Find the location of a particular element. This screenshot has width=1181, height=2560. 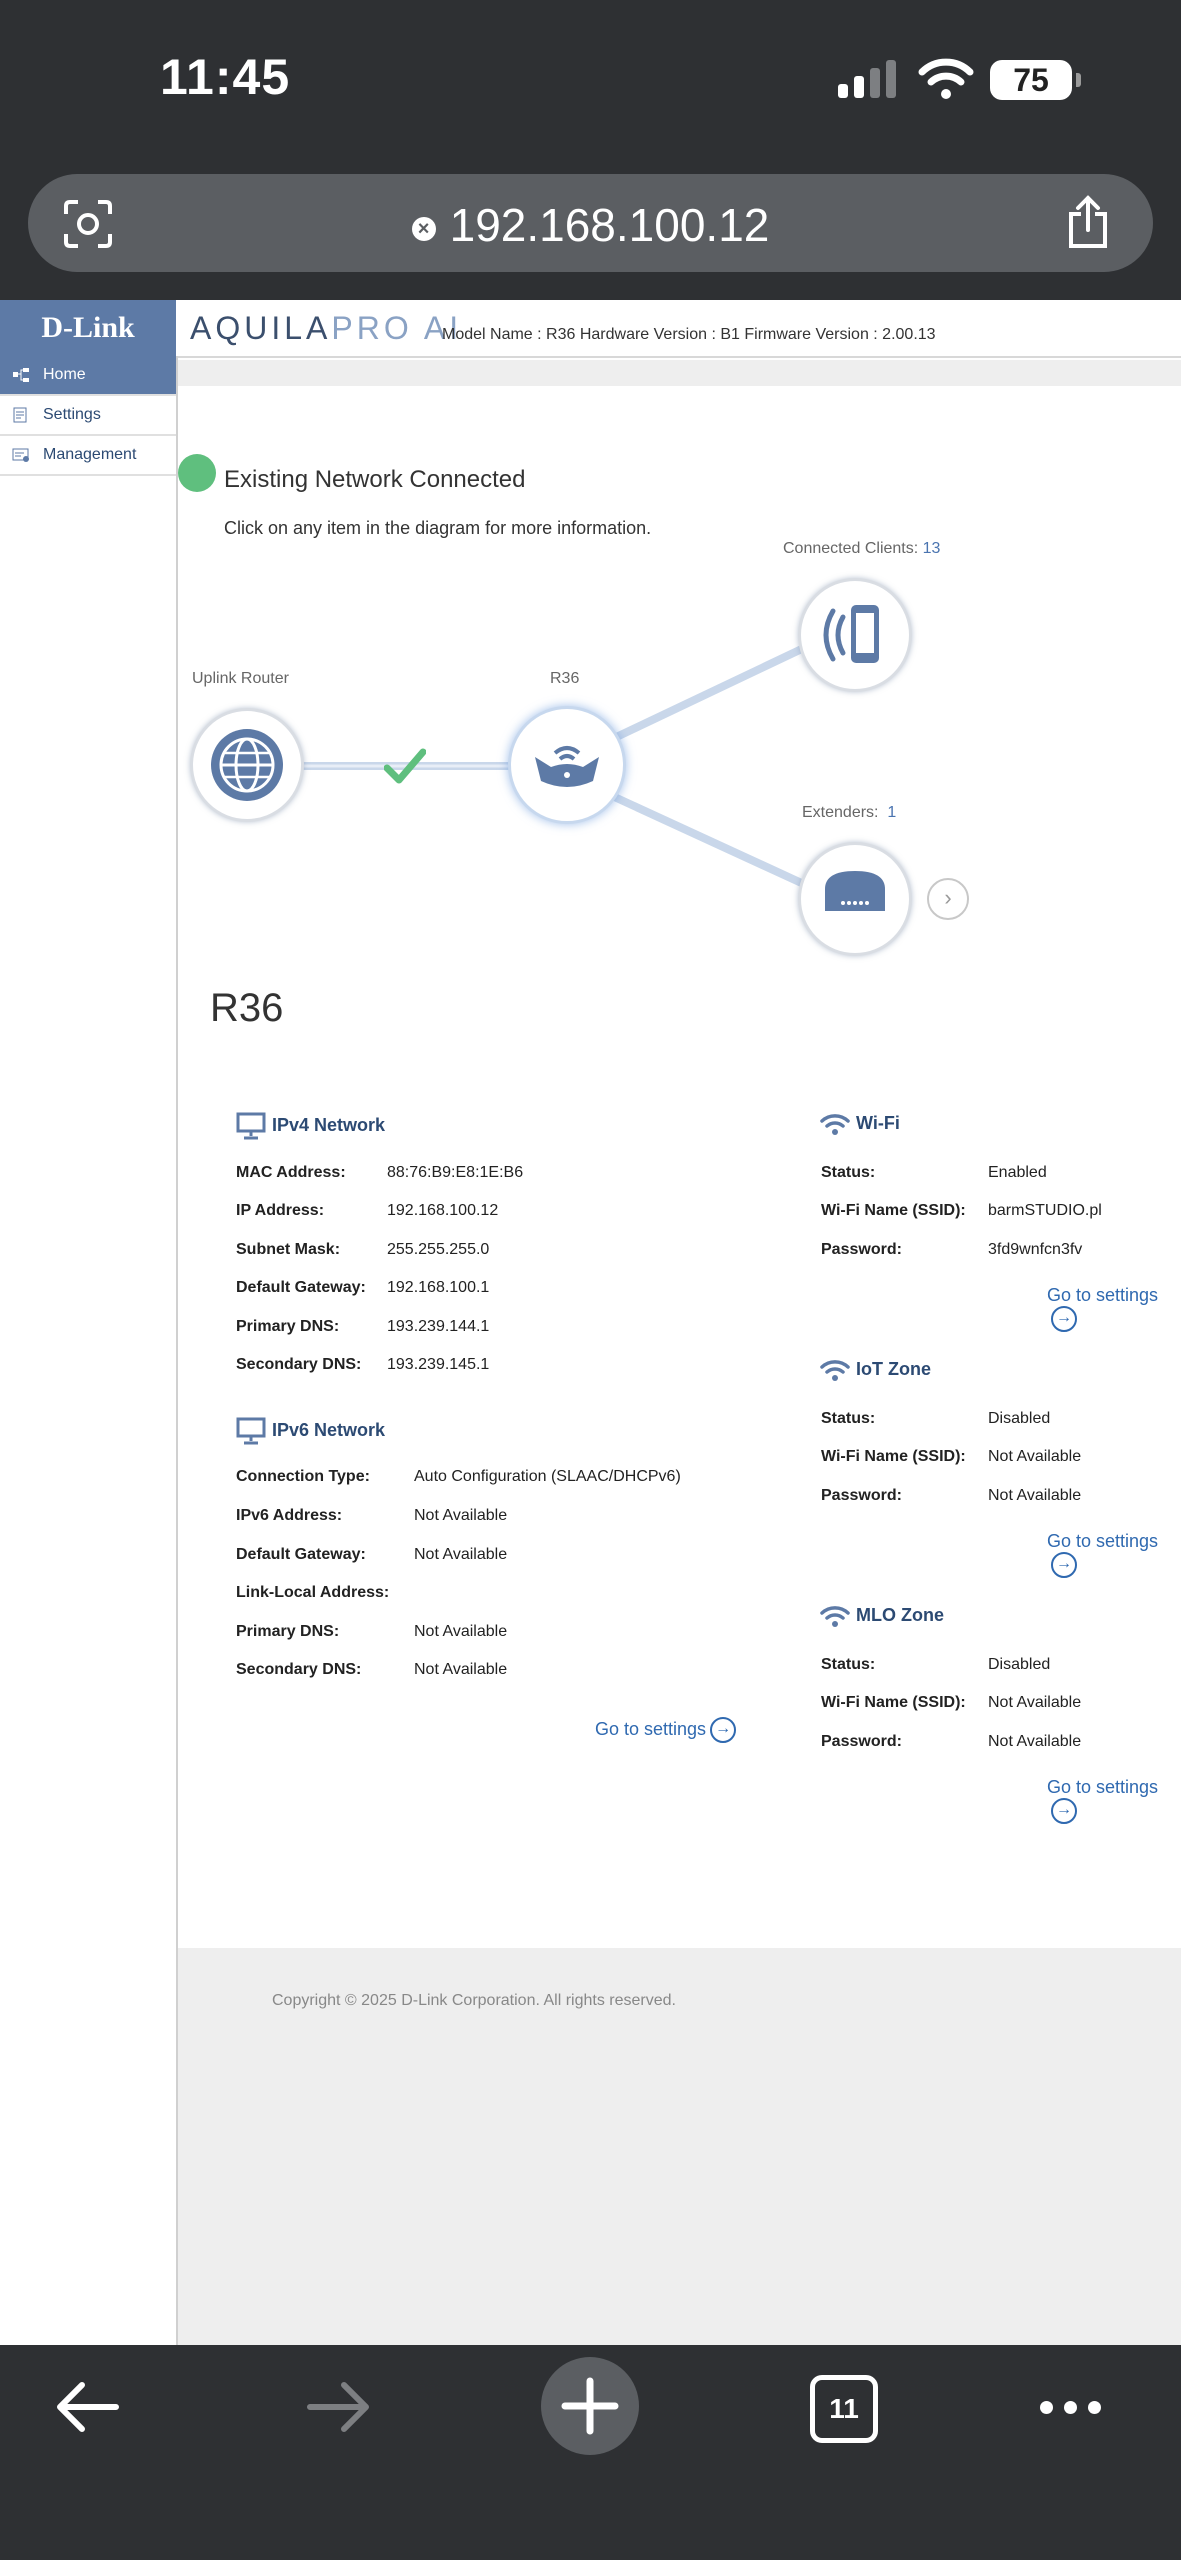

forward-arrow-icon is located at coordinates (339, 2407).